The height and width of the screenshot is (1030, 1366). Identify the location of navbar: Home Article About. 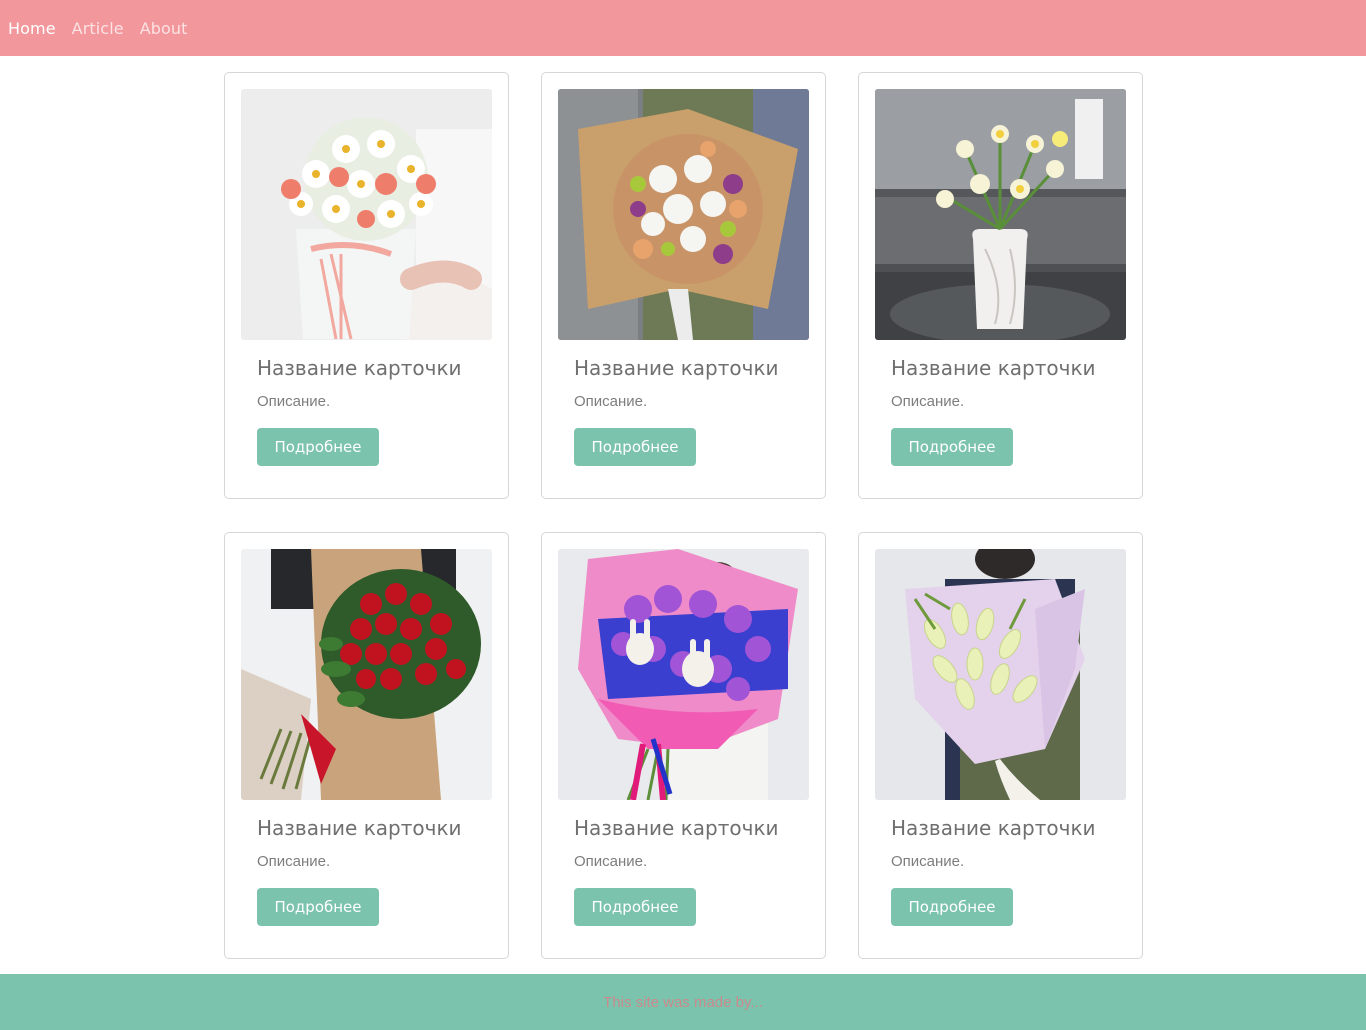
(683, 28).